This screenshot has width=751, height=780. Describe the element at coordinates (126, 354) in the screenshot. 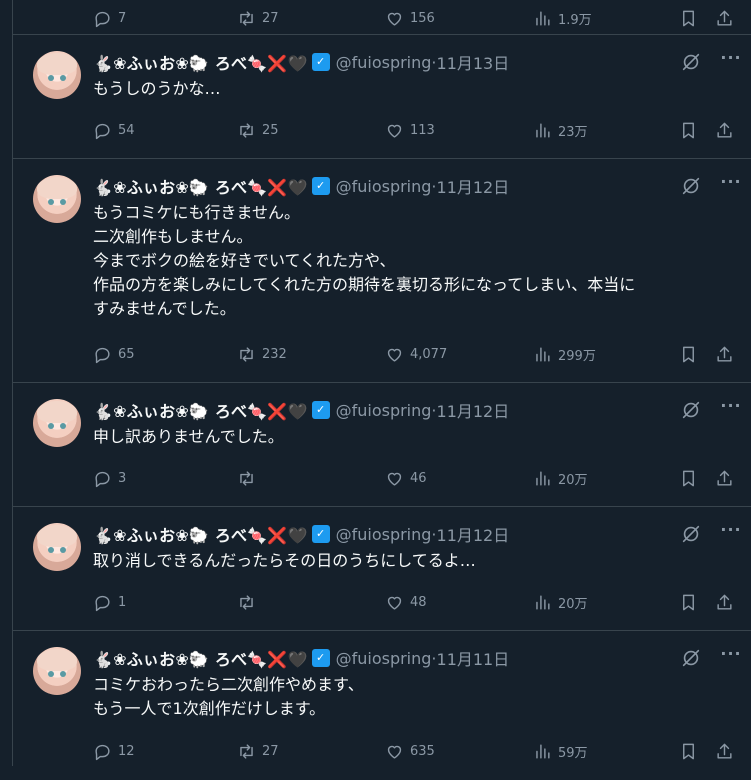

I see `reply-count: 65` at that location.